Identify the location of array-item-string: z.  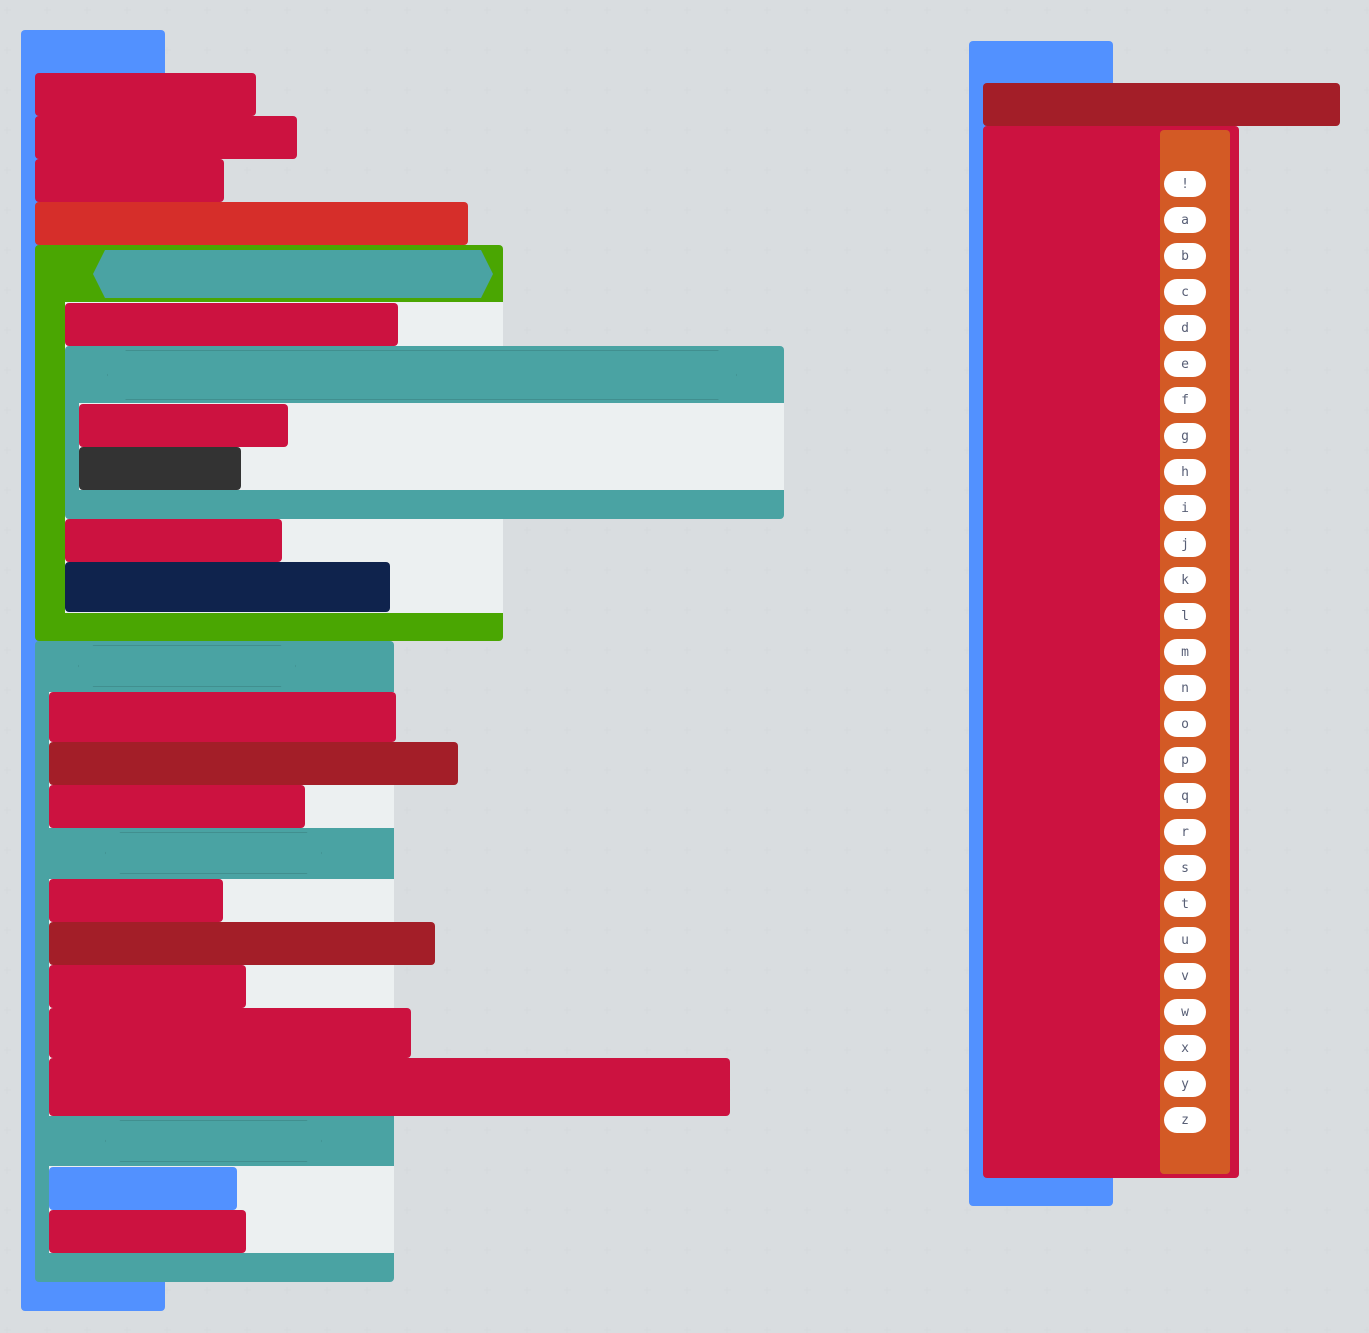
(1185, 1120).